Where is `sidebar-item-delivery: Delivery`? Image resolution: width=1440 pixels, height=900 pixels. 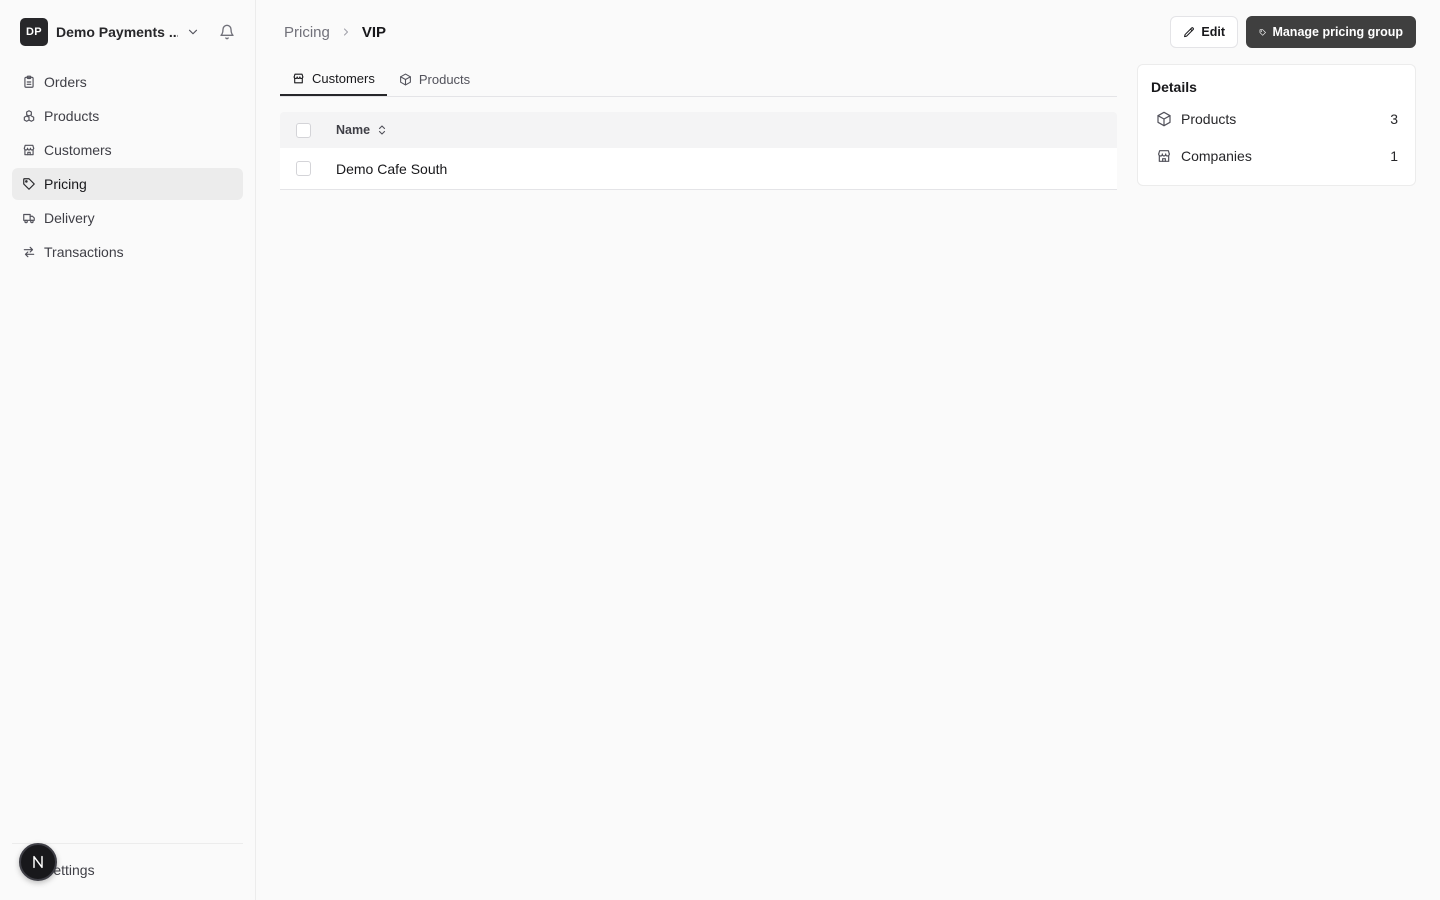
sidebar-item-delivery: Delivery is located at coordinates (127, 218).